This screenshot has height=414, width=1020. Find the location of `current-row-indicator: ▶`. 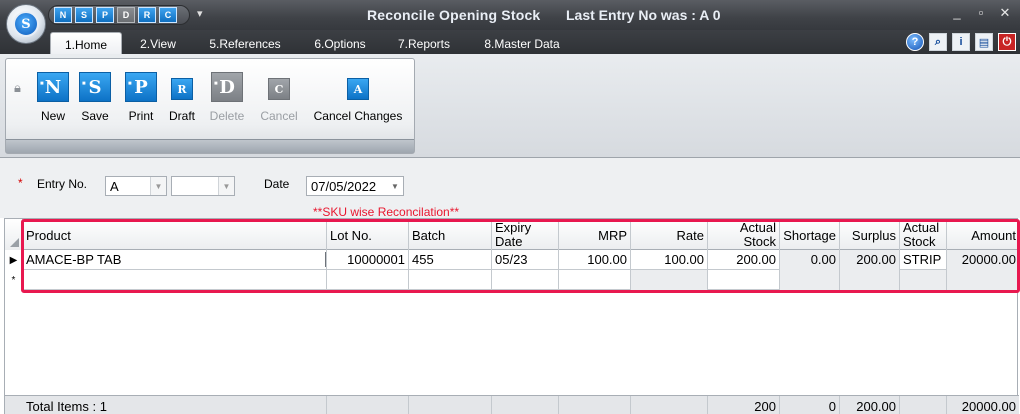

current-row-indicator: ▶ is located at coordinates (14, 260).